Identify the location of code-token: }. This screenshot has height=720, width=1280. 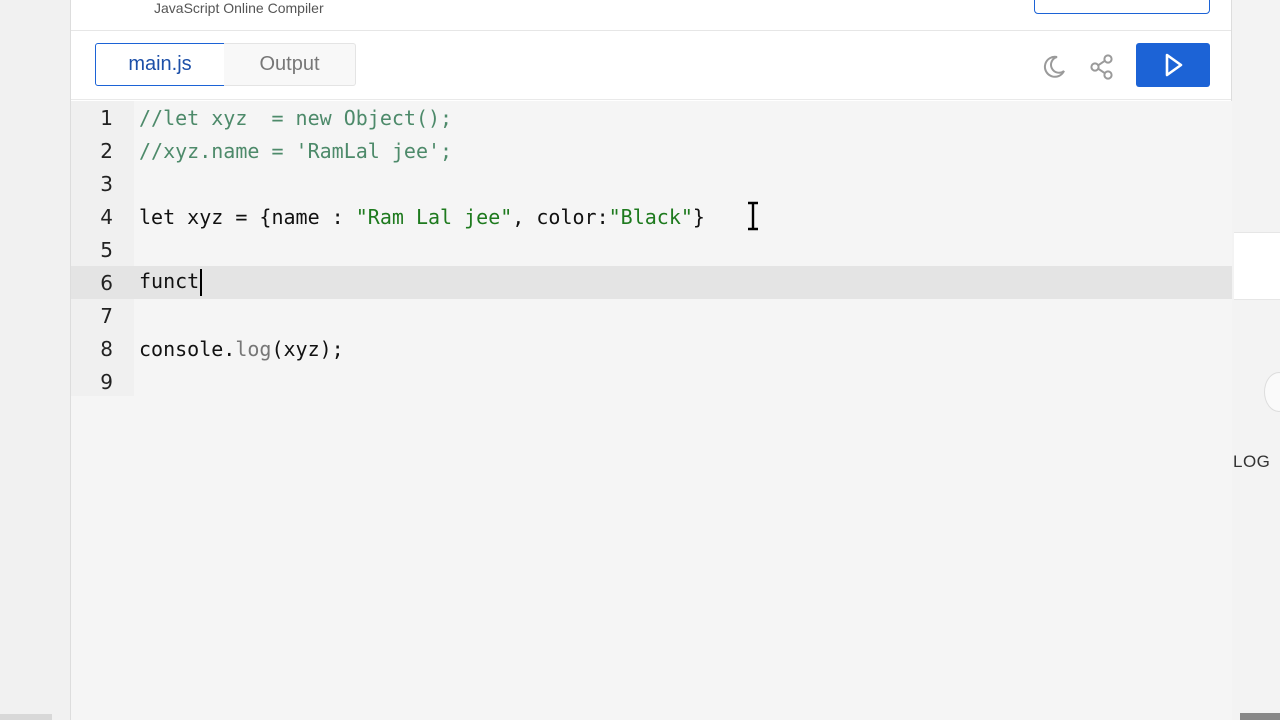
(698, 216).